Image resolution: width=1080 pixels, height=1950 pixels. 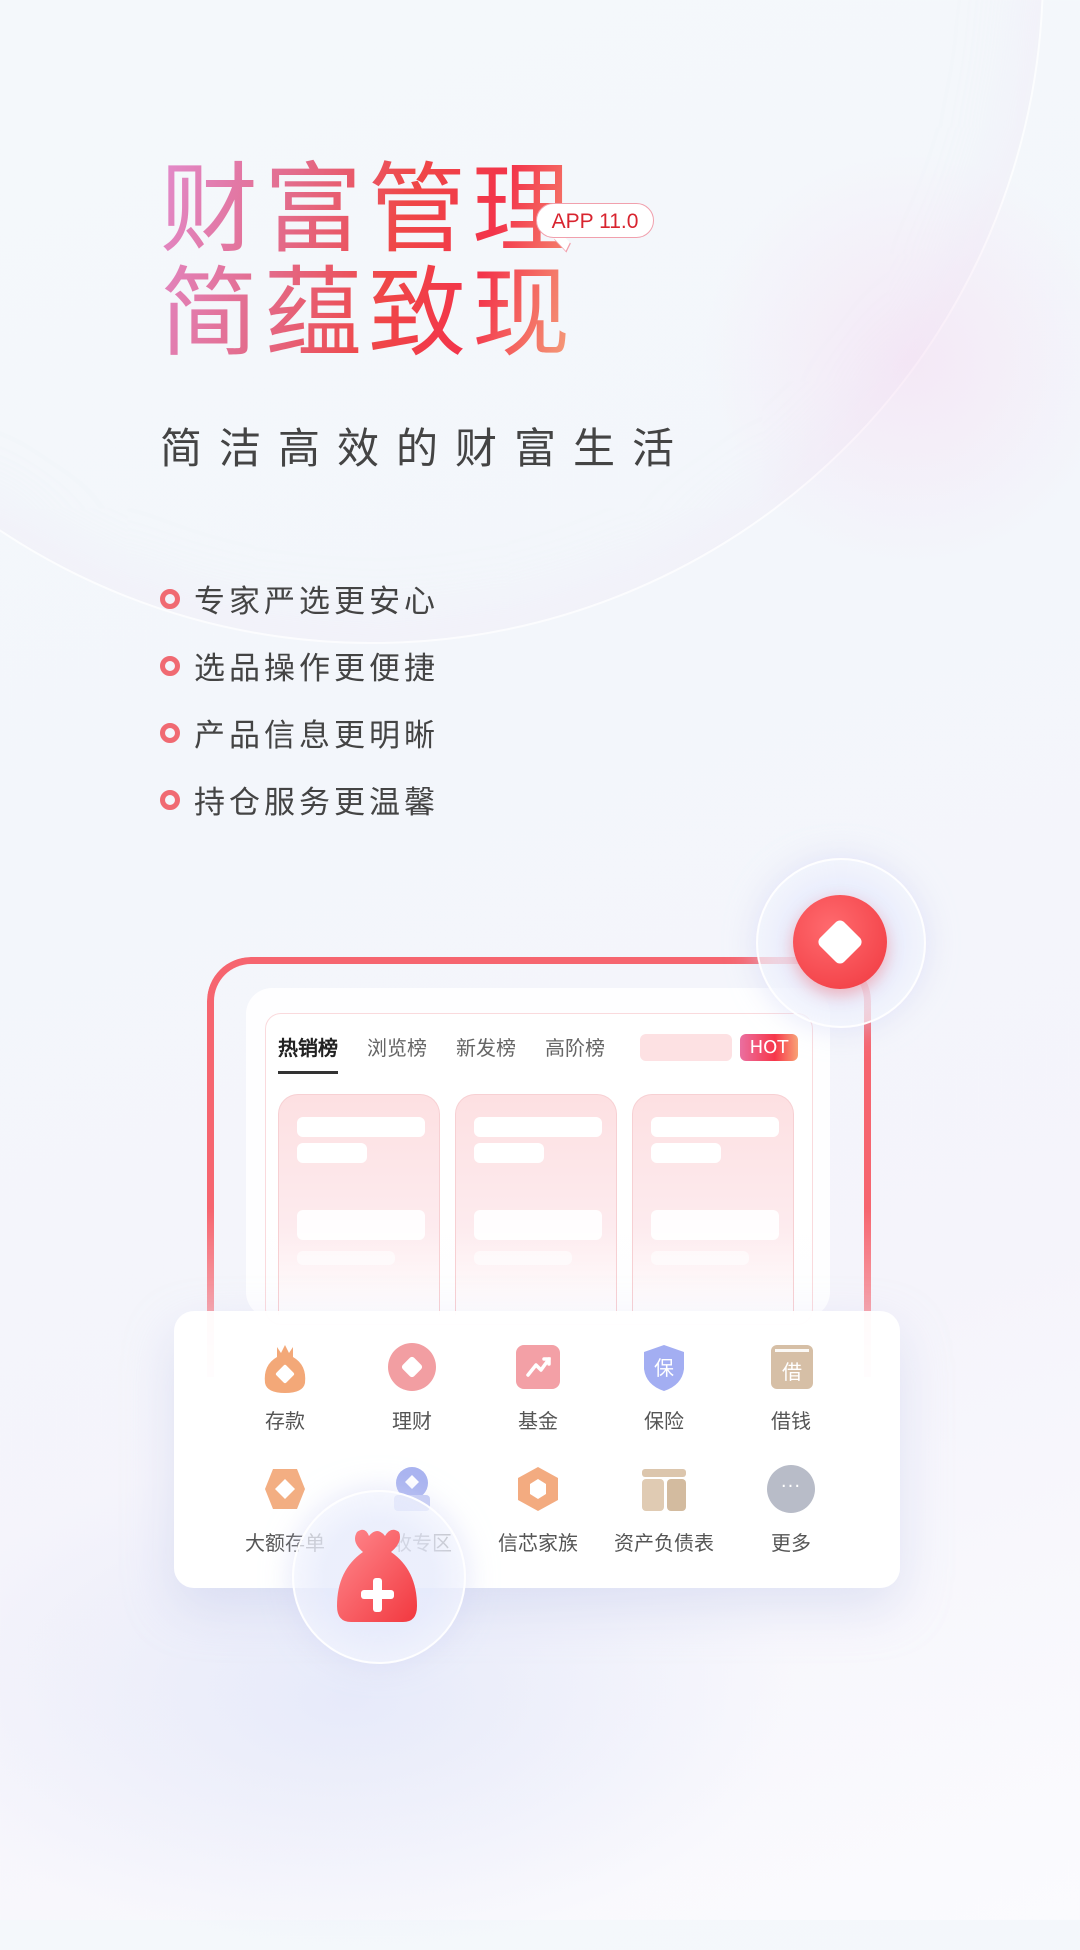 What do you see at coordinates (368, 314) in the screenshot?
I see `hero-title-line2: 简蕴致现` at bounding box center [368, 314].